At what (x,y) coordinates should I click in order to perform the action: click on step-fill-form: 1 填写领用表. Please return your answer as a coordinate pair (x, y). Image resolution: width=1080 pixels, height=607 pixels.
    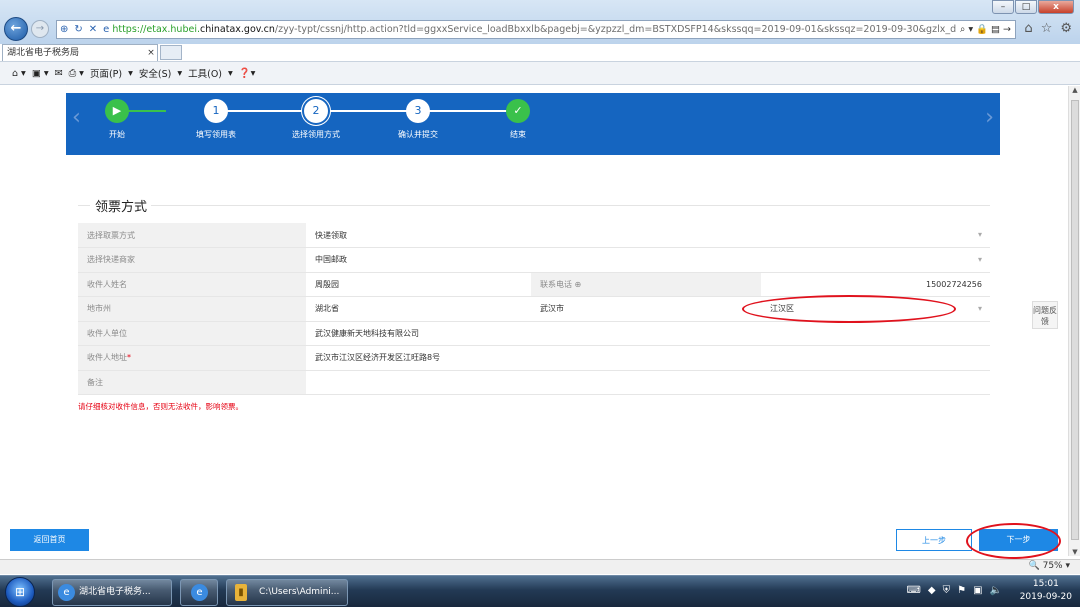
    Looking at the image, I should click on (216, 119).